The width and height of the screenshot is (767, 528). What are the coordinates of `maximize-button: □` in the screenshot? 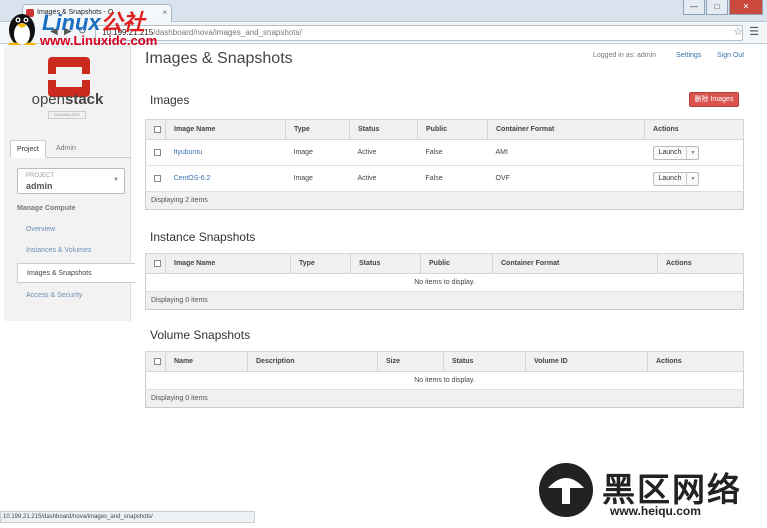 It's located at (717, 7).